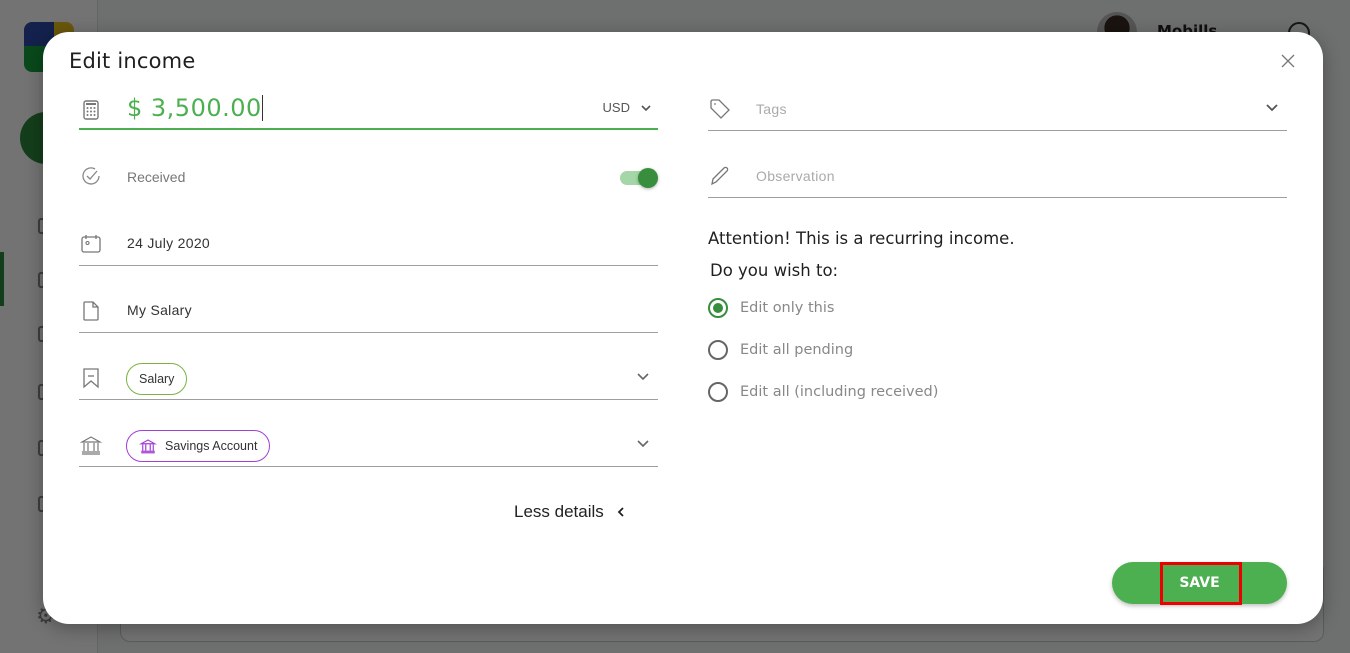  Describe the element at coordinates (720, 176) in the screenshot. I see `pencil-icon` at that location.